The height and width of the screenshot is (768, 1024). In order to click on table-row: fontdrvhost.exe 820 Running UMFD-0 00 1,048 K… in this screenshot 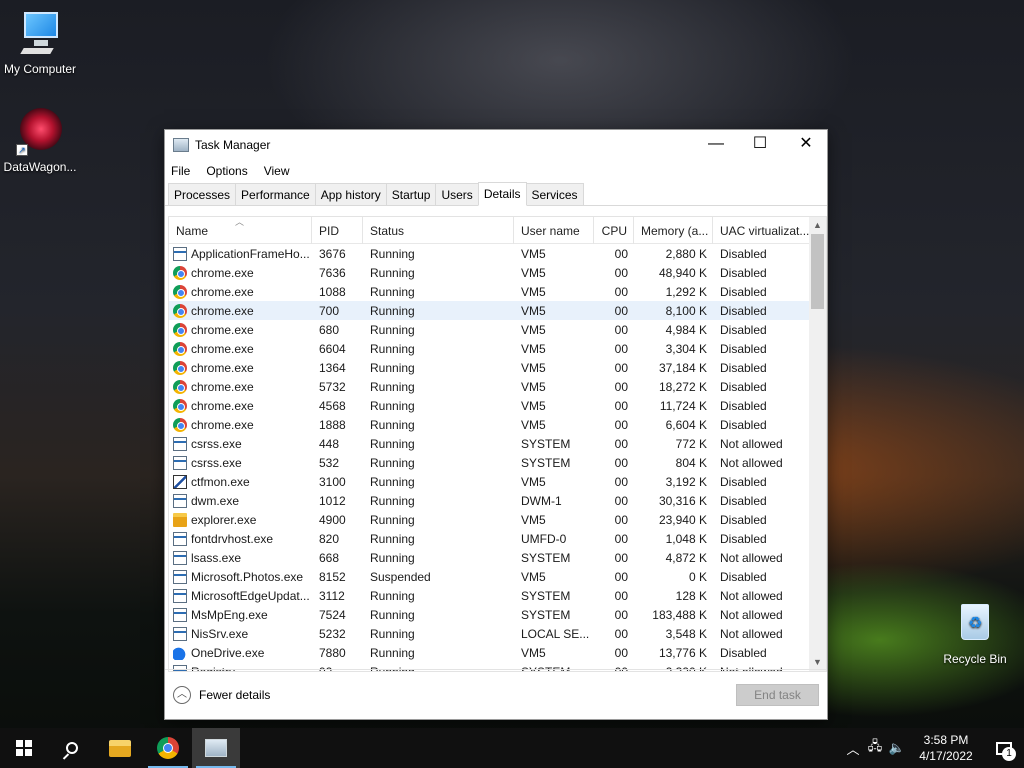, I will do `click(497, 538)`.